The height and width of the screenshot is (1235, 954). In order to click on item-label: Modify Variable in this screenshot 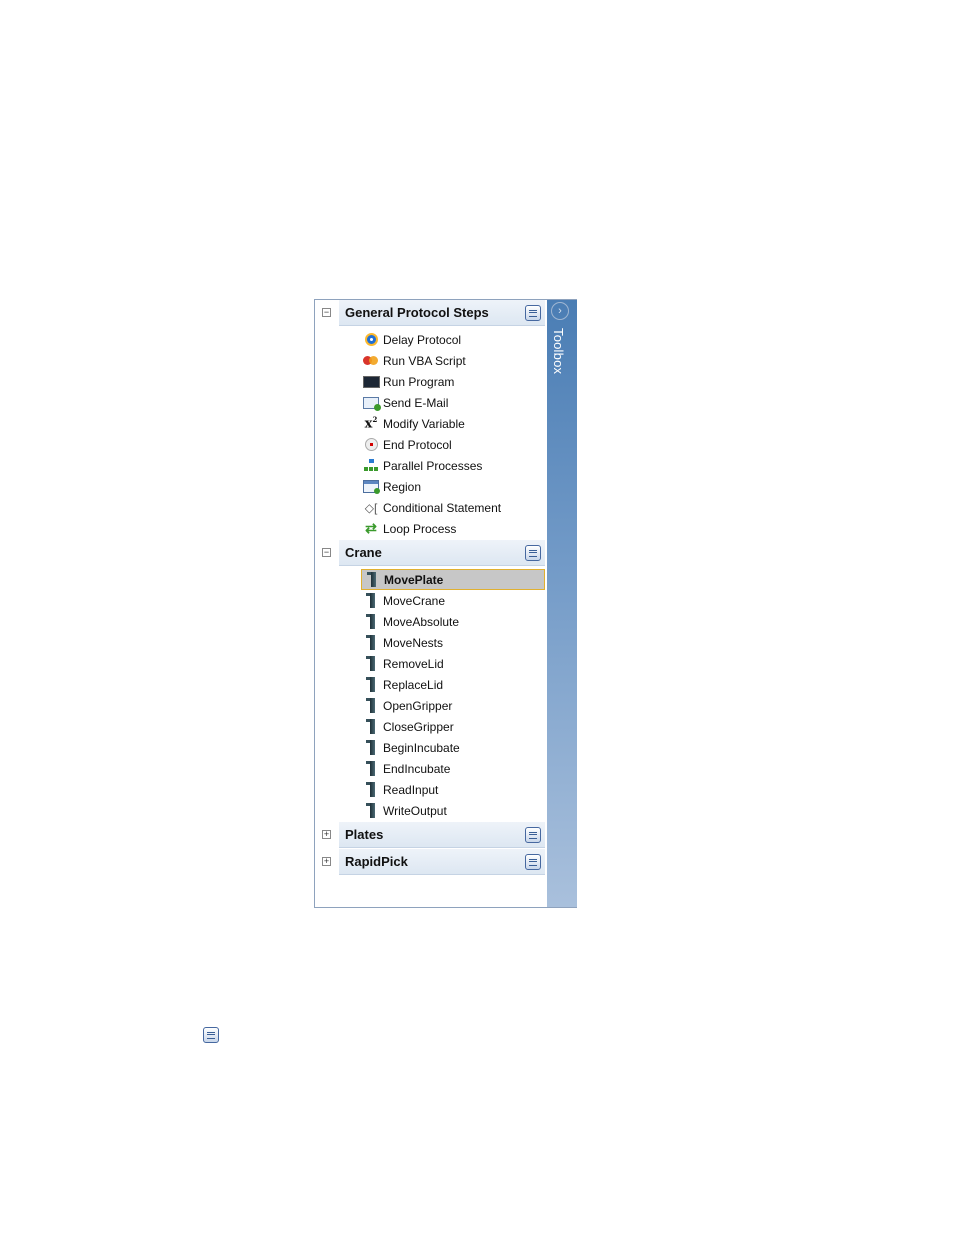, I will do `click(424, 423)`.